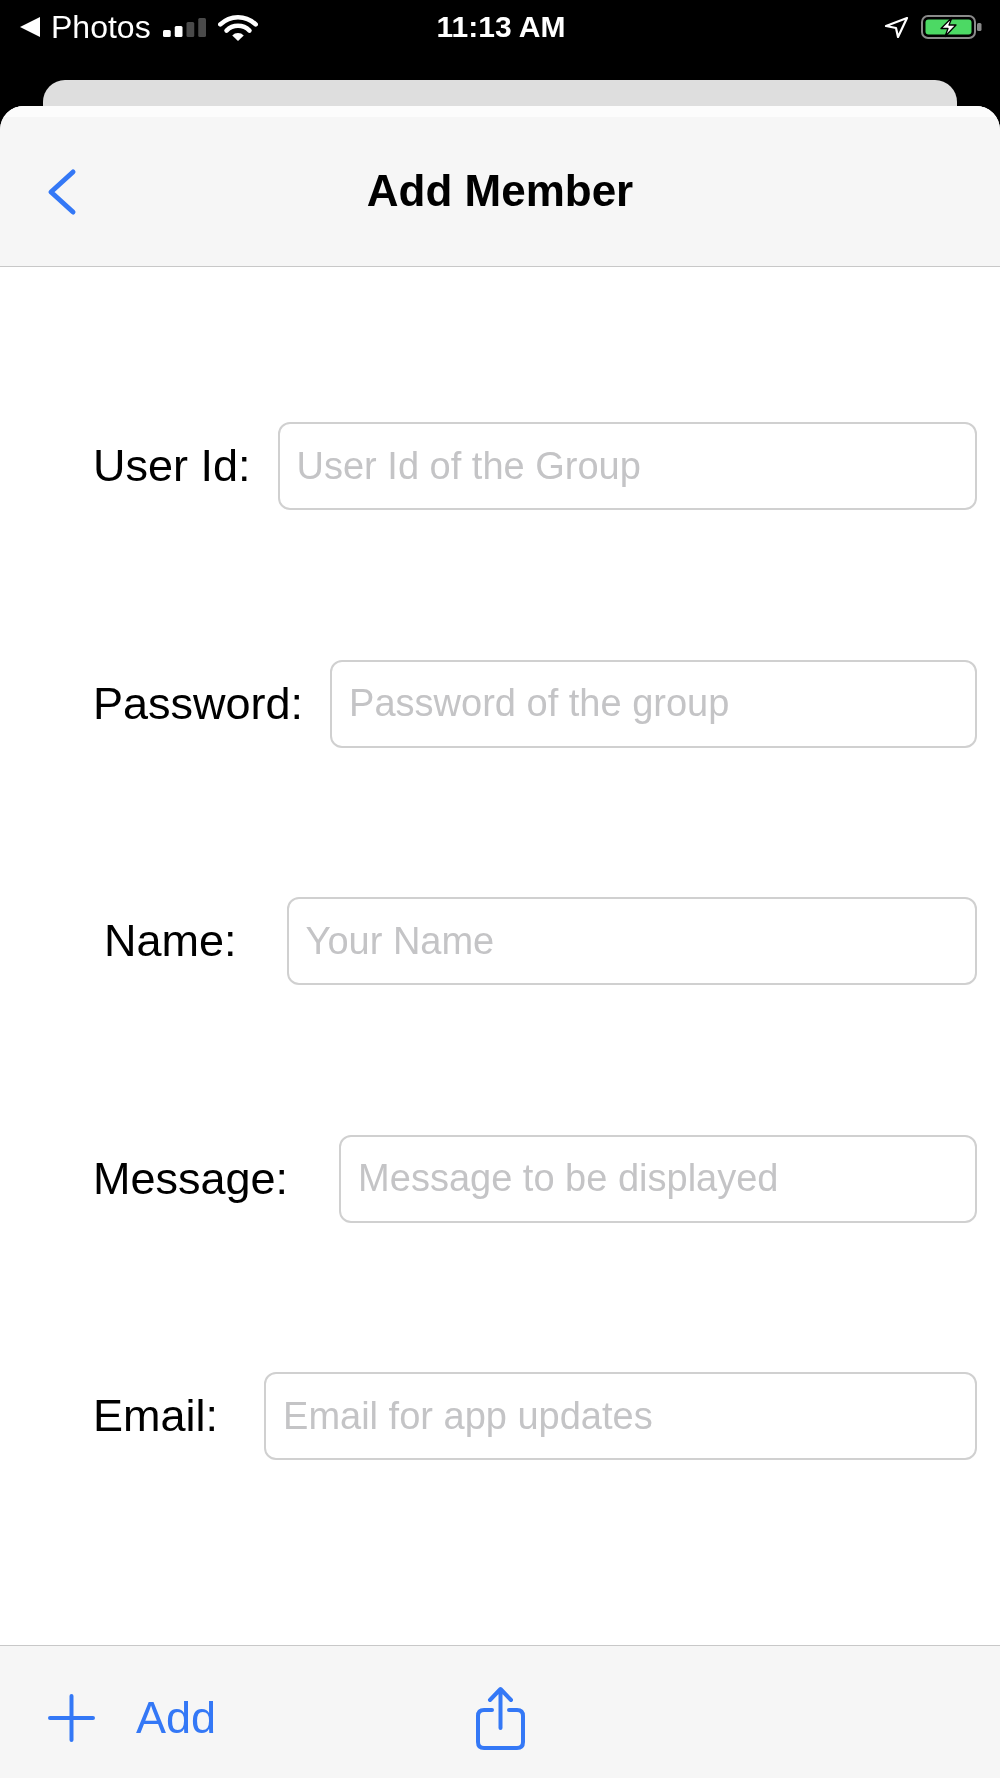 This screenshot has width=1000, height=1778. What do you see at coordinates (172, 466) in the screenshot?
I see `field-label: User Id:` at bounding box center [172, 466].